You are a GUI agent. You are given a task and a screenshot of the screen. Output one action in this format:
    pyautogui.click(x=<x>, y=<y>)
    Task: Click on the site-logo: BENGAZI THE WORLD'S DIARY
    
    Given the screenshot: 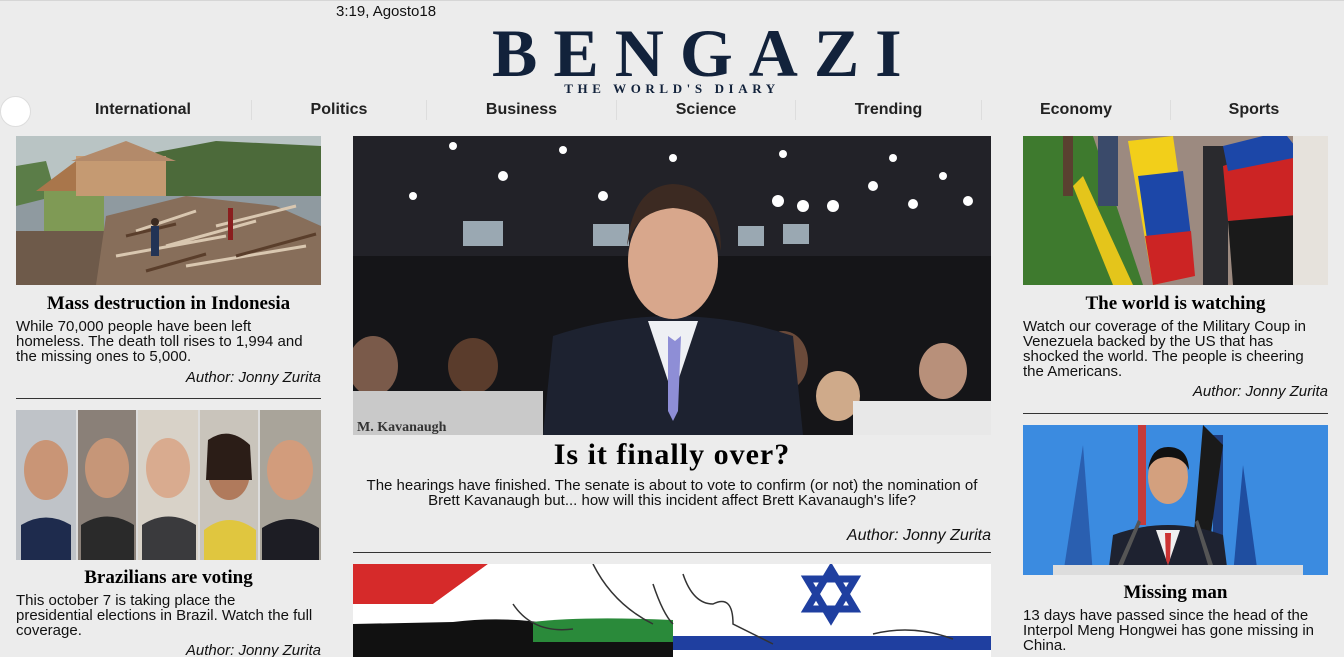 What is the action you would take?
    pyautogui.click(x=698, y=55)
    